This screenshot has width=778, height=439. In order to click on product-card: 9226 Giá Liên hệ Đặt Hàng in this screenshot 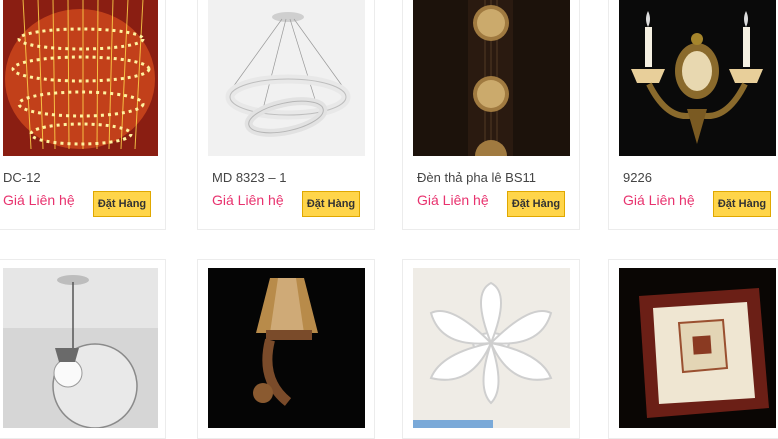, I will do `click(693, 115)`.